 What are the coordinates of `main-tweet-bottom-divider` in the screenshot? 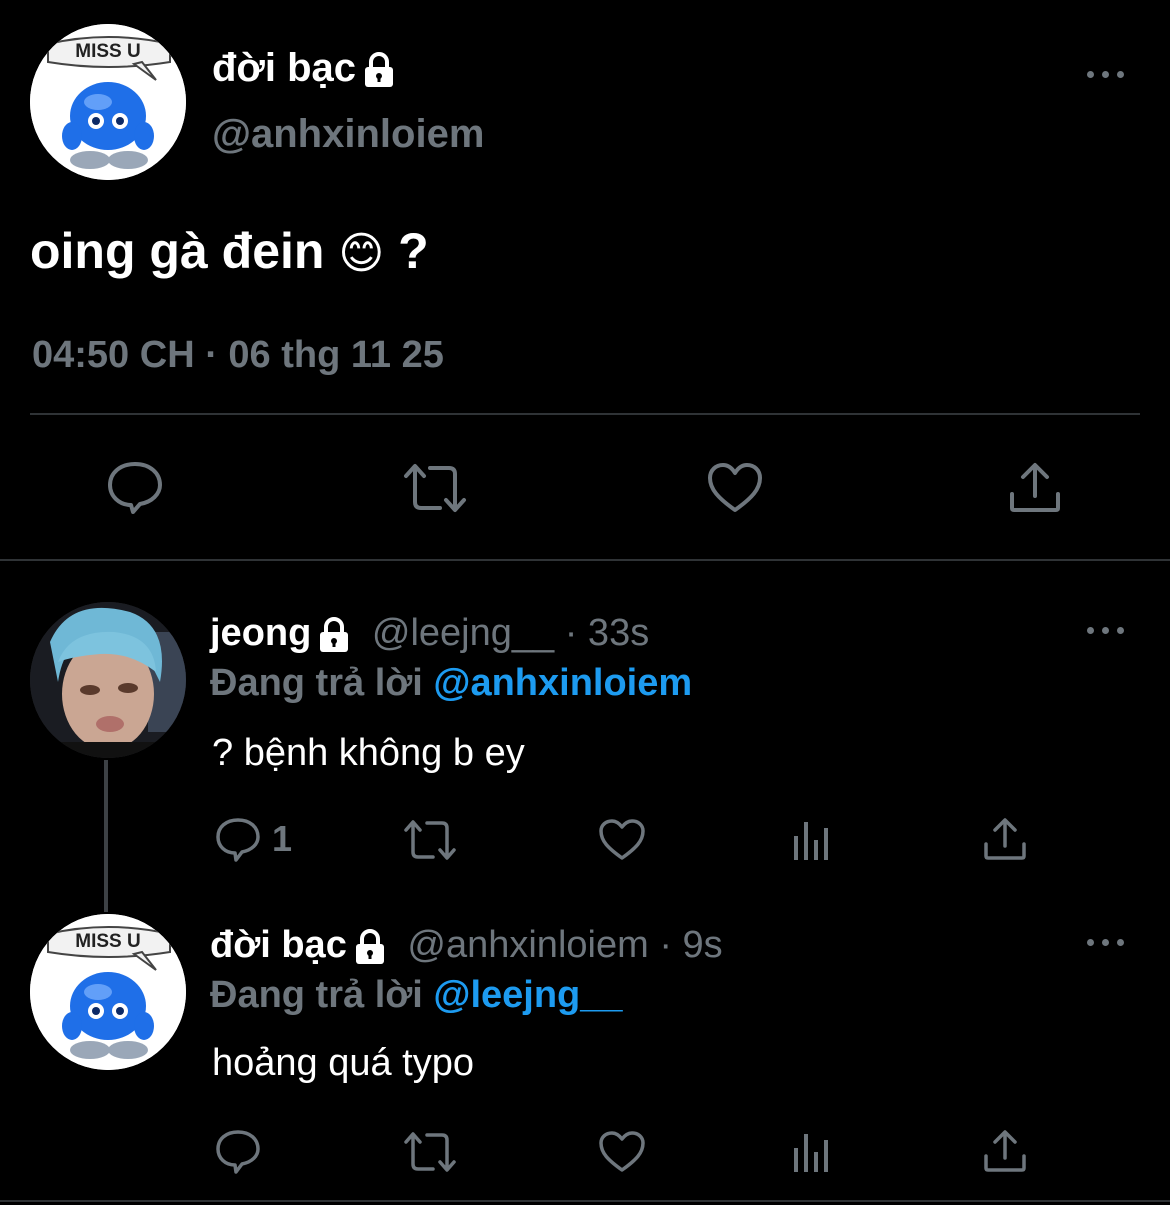 It's located at (585, 560).